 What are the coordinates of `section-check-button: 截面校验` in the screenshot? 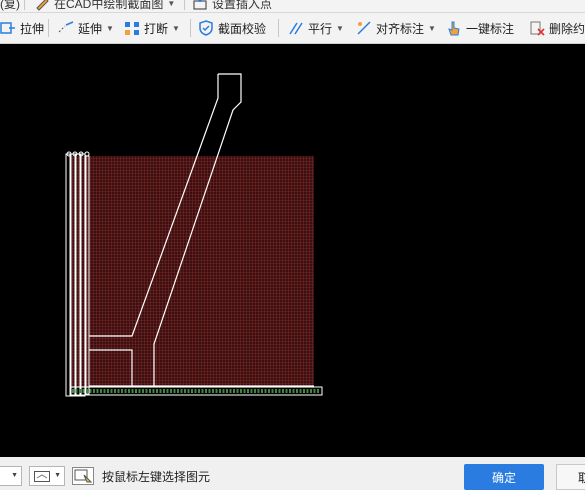 It's located at (232, 28).